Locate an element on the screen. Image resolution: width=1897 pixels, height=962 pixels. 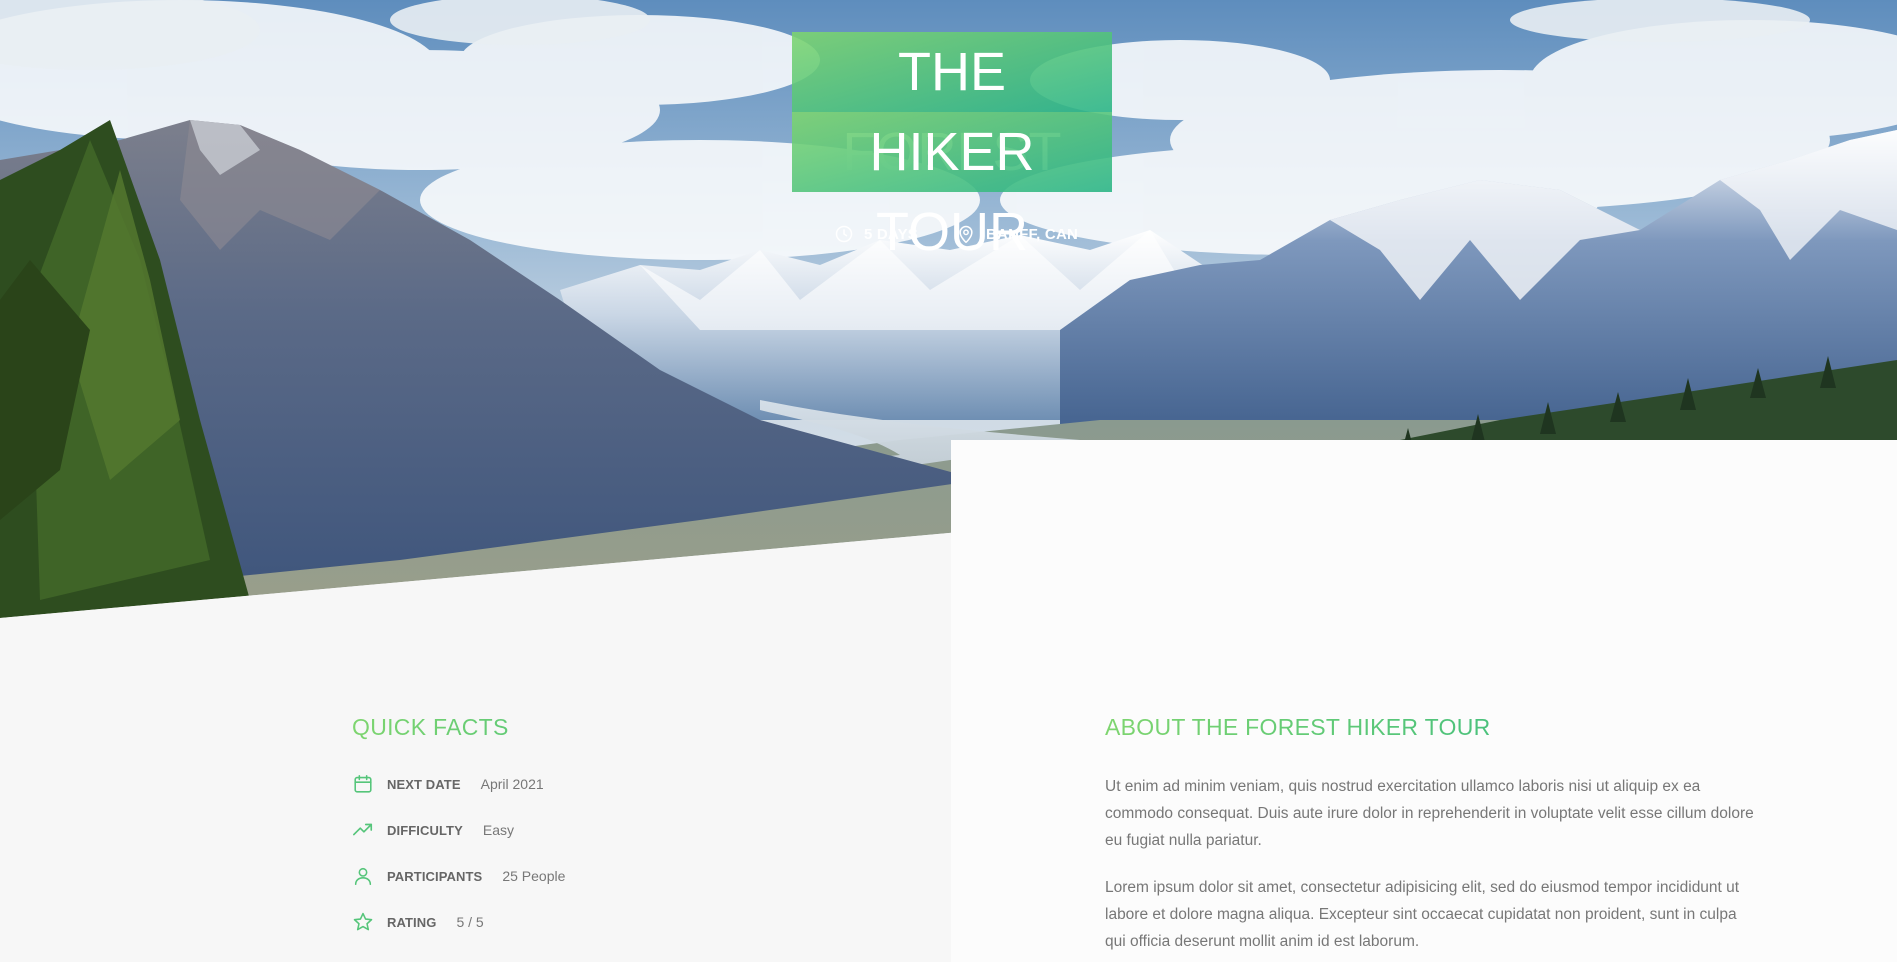
user-icon is located at coordinates (363, 876).